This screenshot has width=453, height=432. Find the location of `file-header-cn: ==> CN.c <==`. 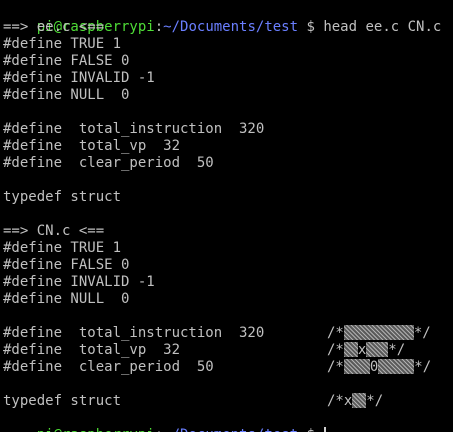

file-header-cn: ==> CN.c <== is located at coordinates (54, 231).